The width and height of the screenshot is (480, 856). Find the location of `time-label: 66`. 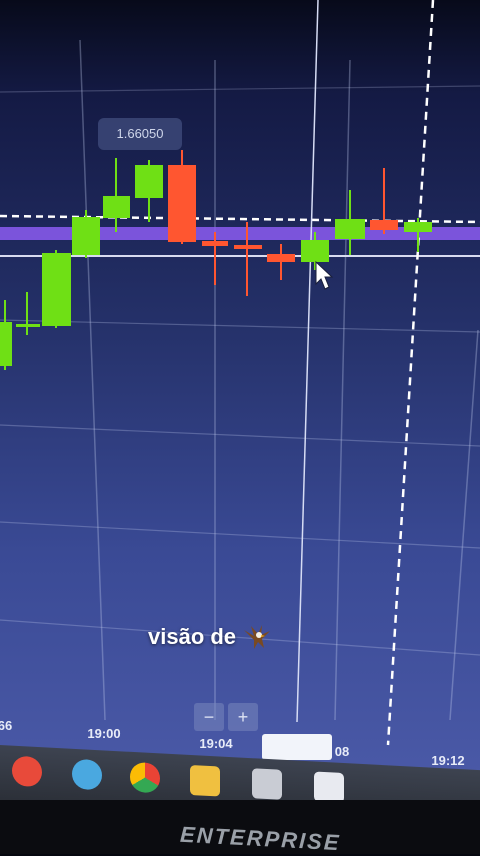

time-label: 66 is located at coordinates (6, 725).